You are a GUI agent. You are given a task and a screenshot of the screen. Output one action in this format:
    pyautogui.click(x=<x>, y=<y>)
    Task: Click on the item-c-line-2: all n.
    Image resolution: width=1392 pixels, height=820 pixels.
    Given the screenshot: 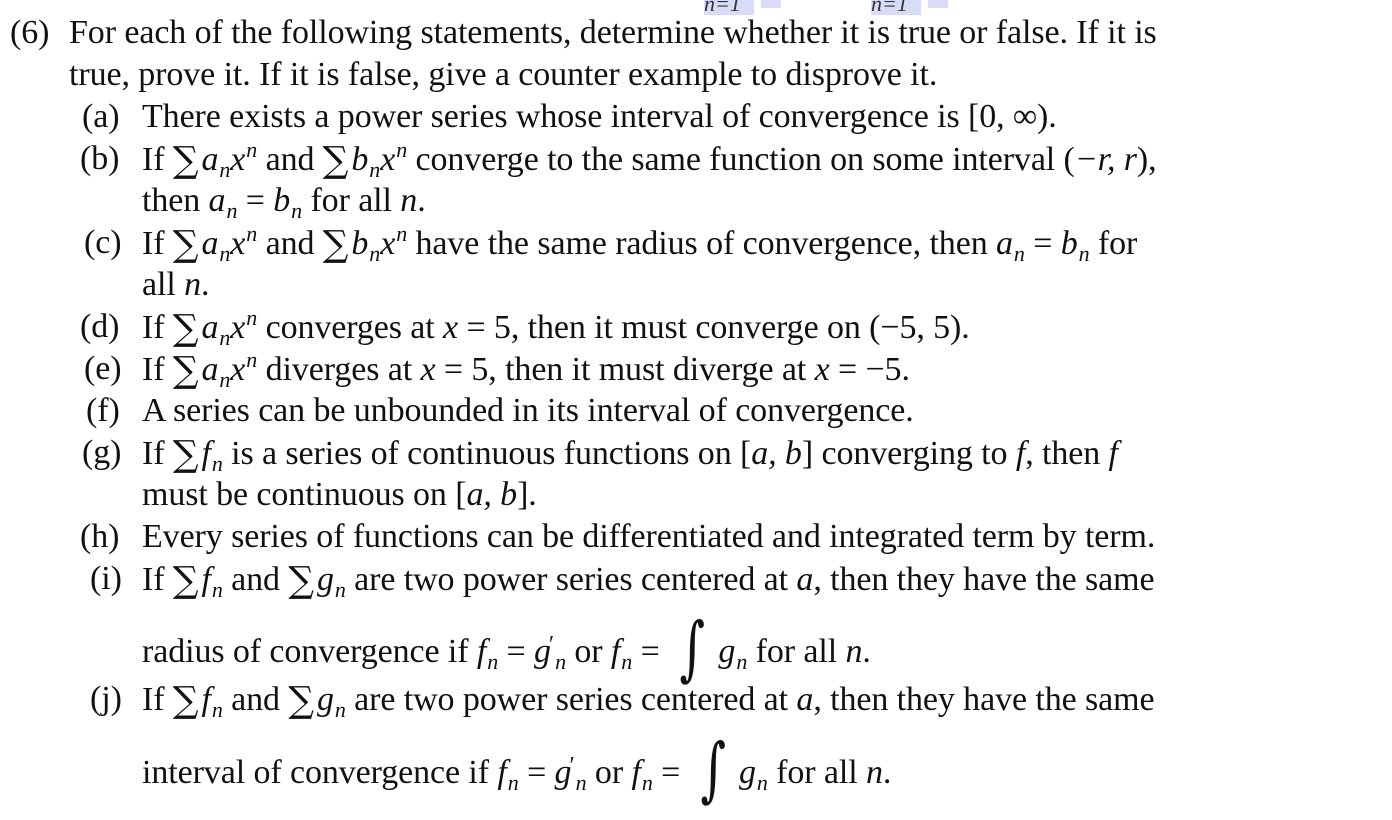 What is the action you would take?
    pyautogui.click(x=176, y=285)
    